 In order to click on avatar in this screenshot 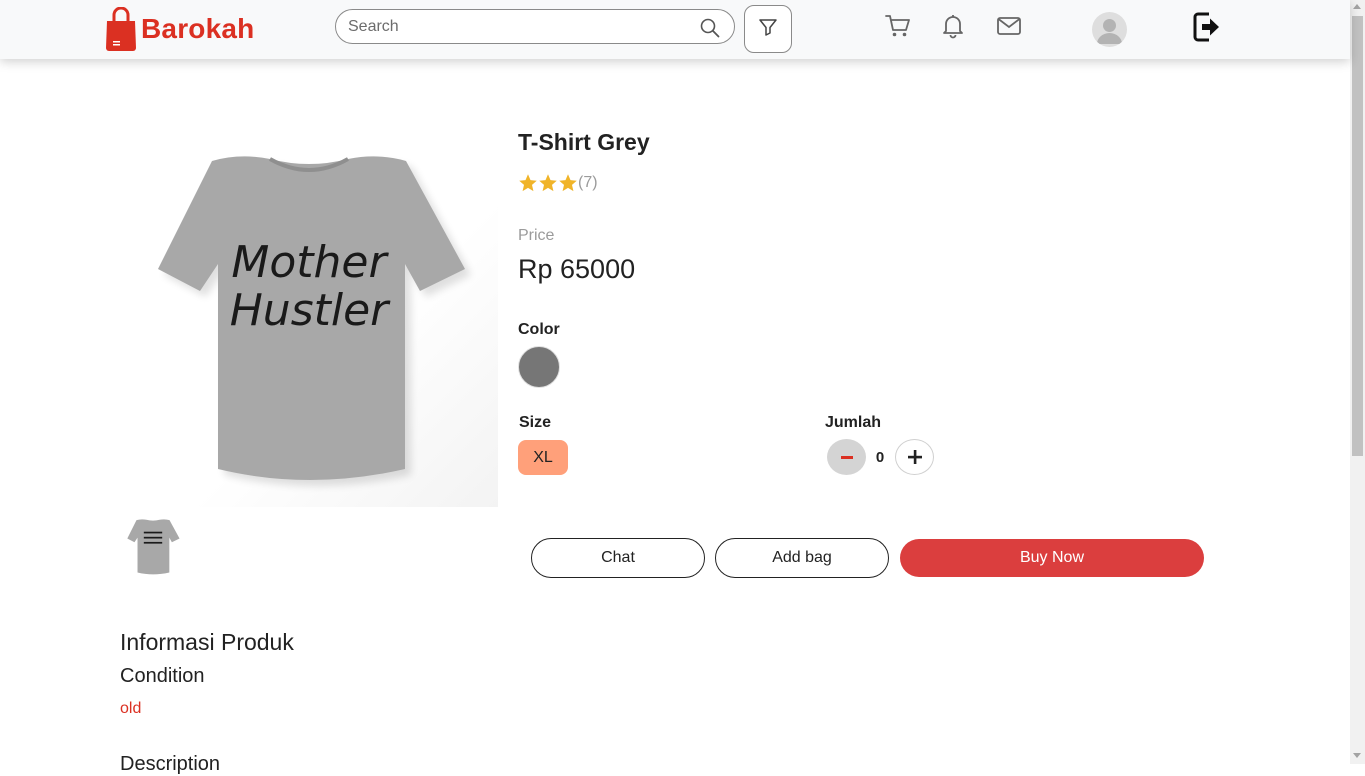, I will do `click(1109, 29)`.